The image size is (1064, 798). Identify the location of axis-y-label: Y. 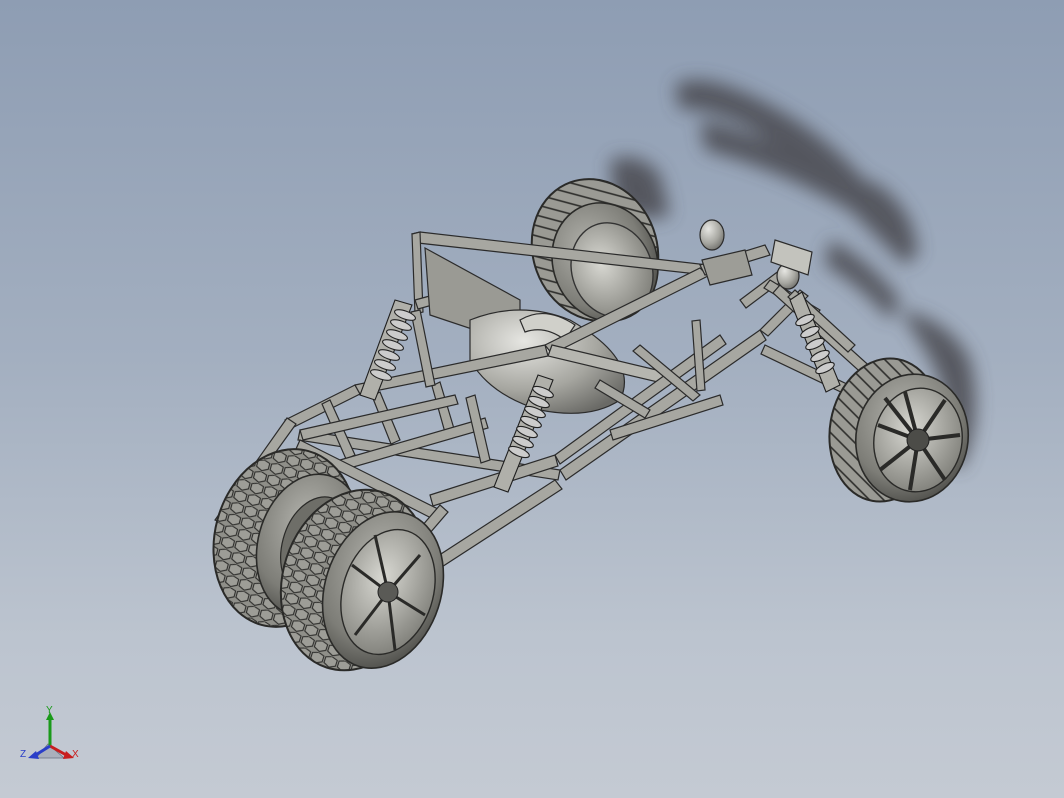
(49, 710).